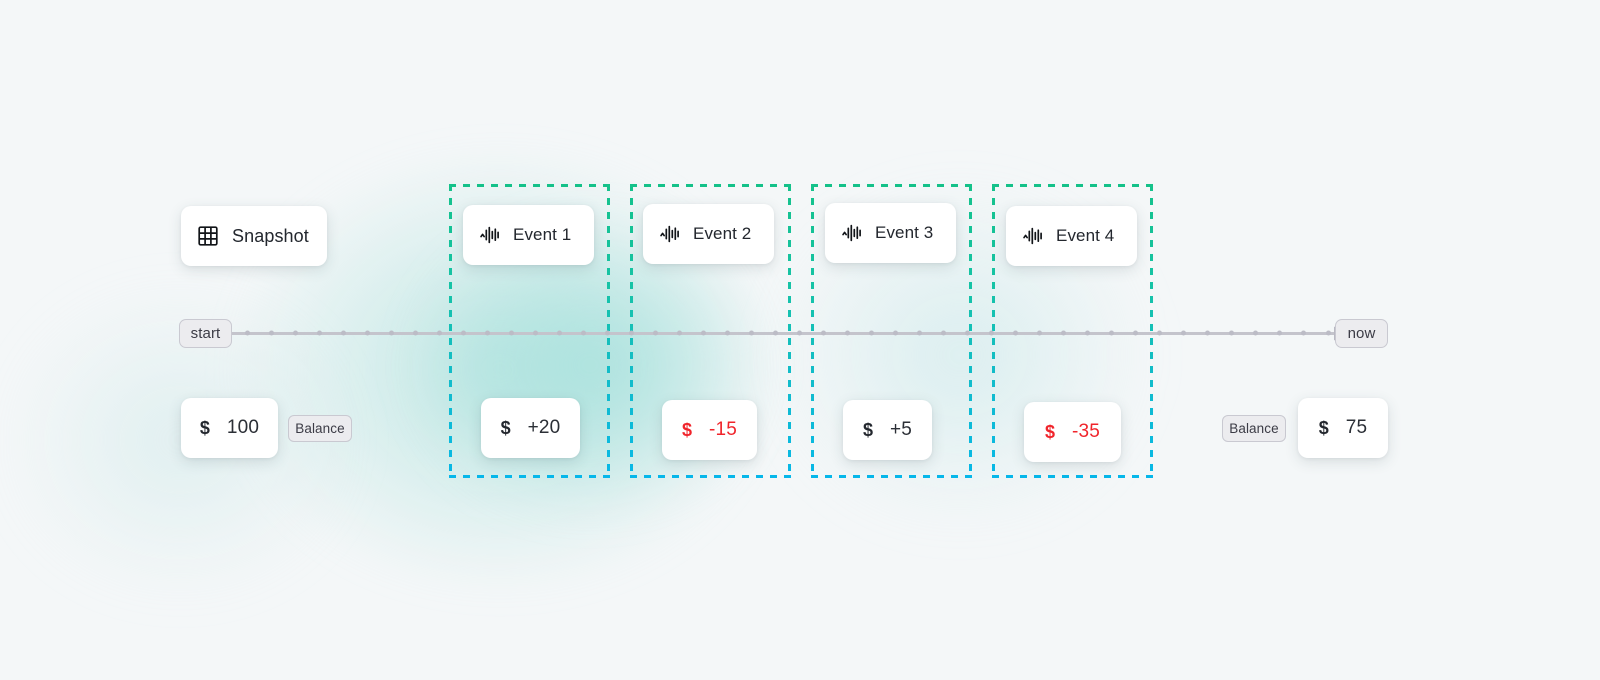 Image resolution: width=1600 pixels, height=680 pixels. Describe the element at coordinates (1254, 428) in the screenshot. I see `closing-balance-badge: Balance` at that location.